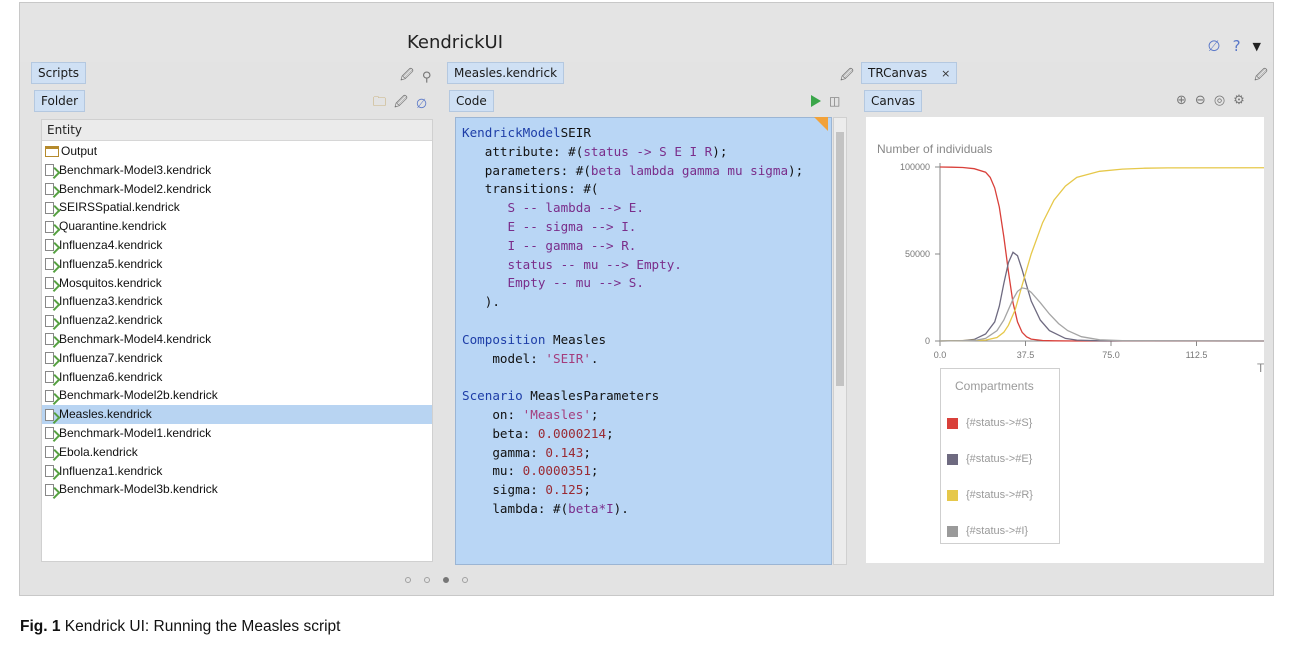 Image resolution: width=1290 pixels, height=649 pixels. Describe the element at coordinates (821, 124) in the screenshot. I see `modified-marker` at that location.